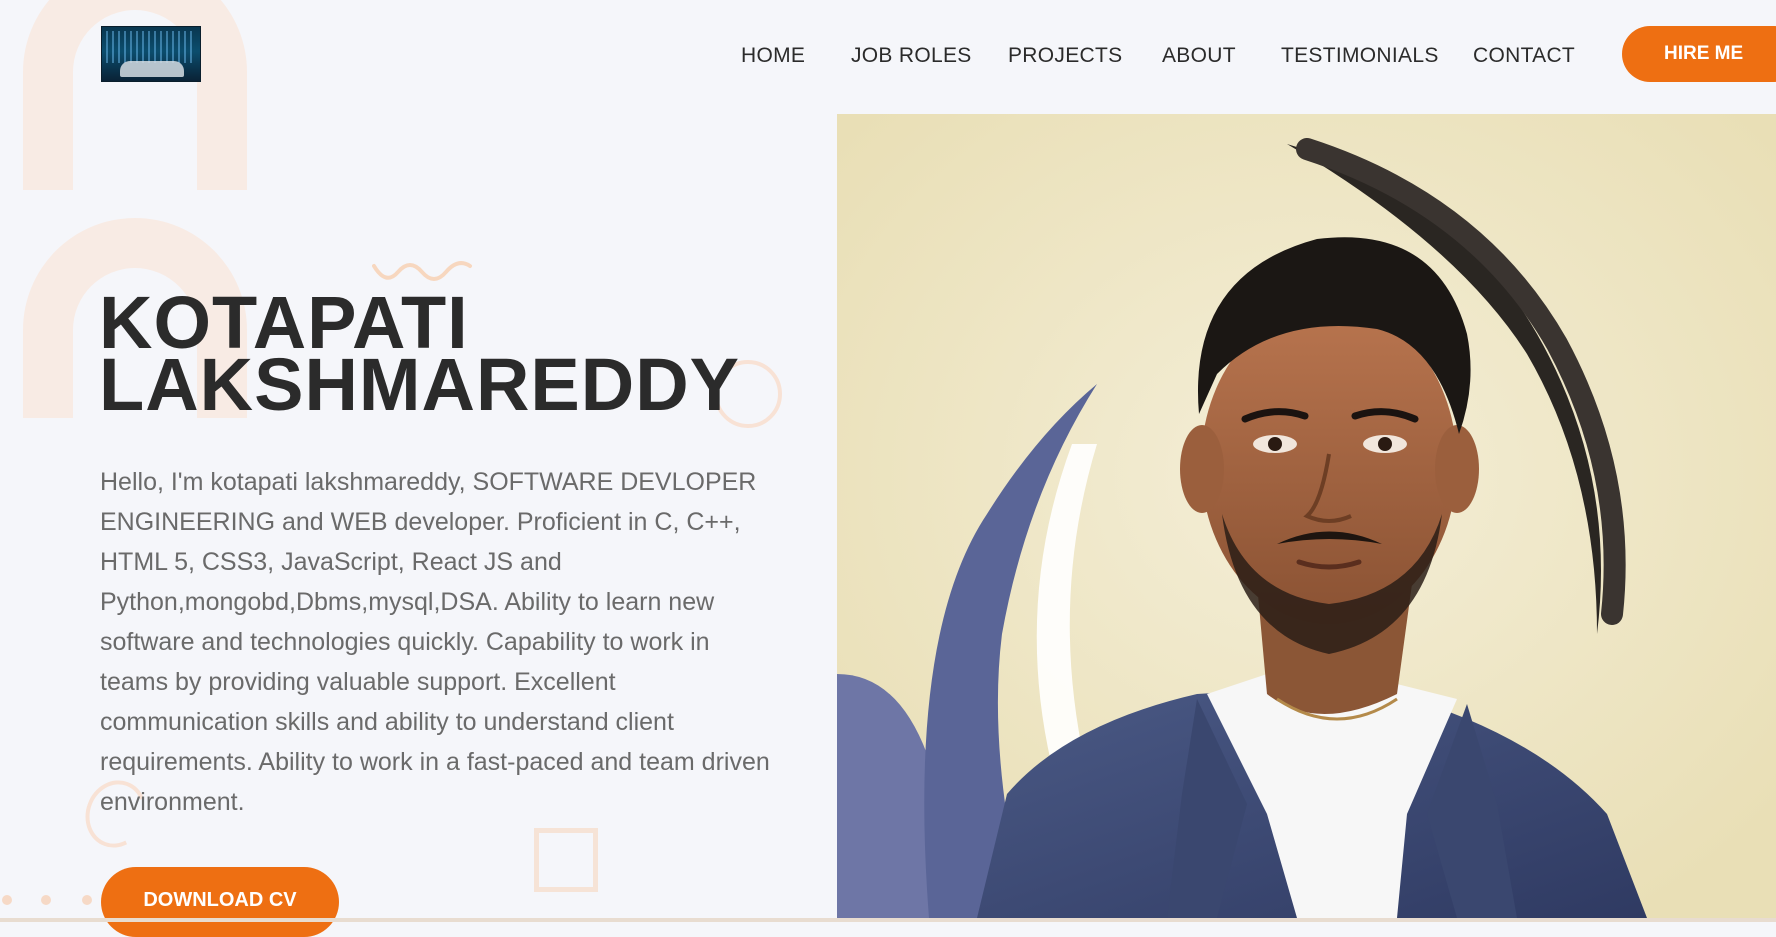 This screenshot has width=1776, height=937. I want to click on hero-name-heading: KOTAPATI LAKSHMAREDDY, so click(419, 356).